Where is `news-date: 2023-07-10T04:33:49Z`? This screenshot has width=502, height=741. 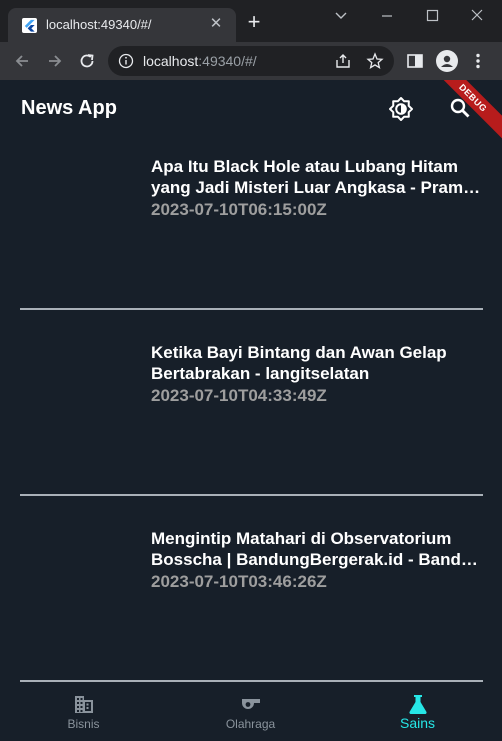 news-date: 2023-07-10T04:33:49Z is located at coordinates (239, 395).